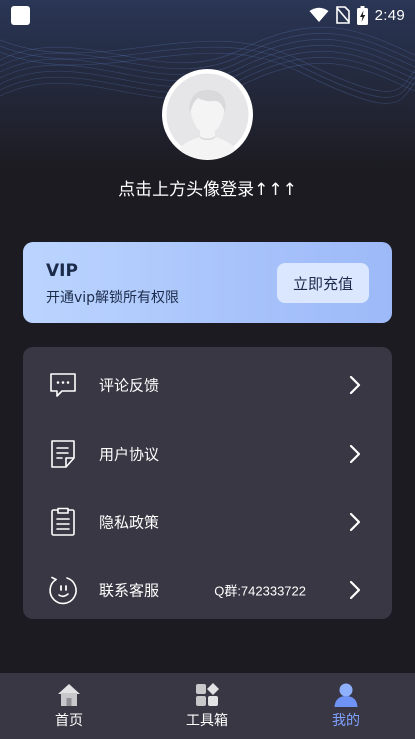 This screenshot has width=415, height=739. Describe the element at coordinates (260, 591) in the screenshot. I see `qq-group-number: Q群:742333722` at that location.